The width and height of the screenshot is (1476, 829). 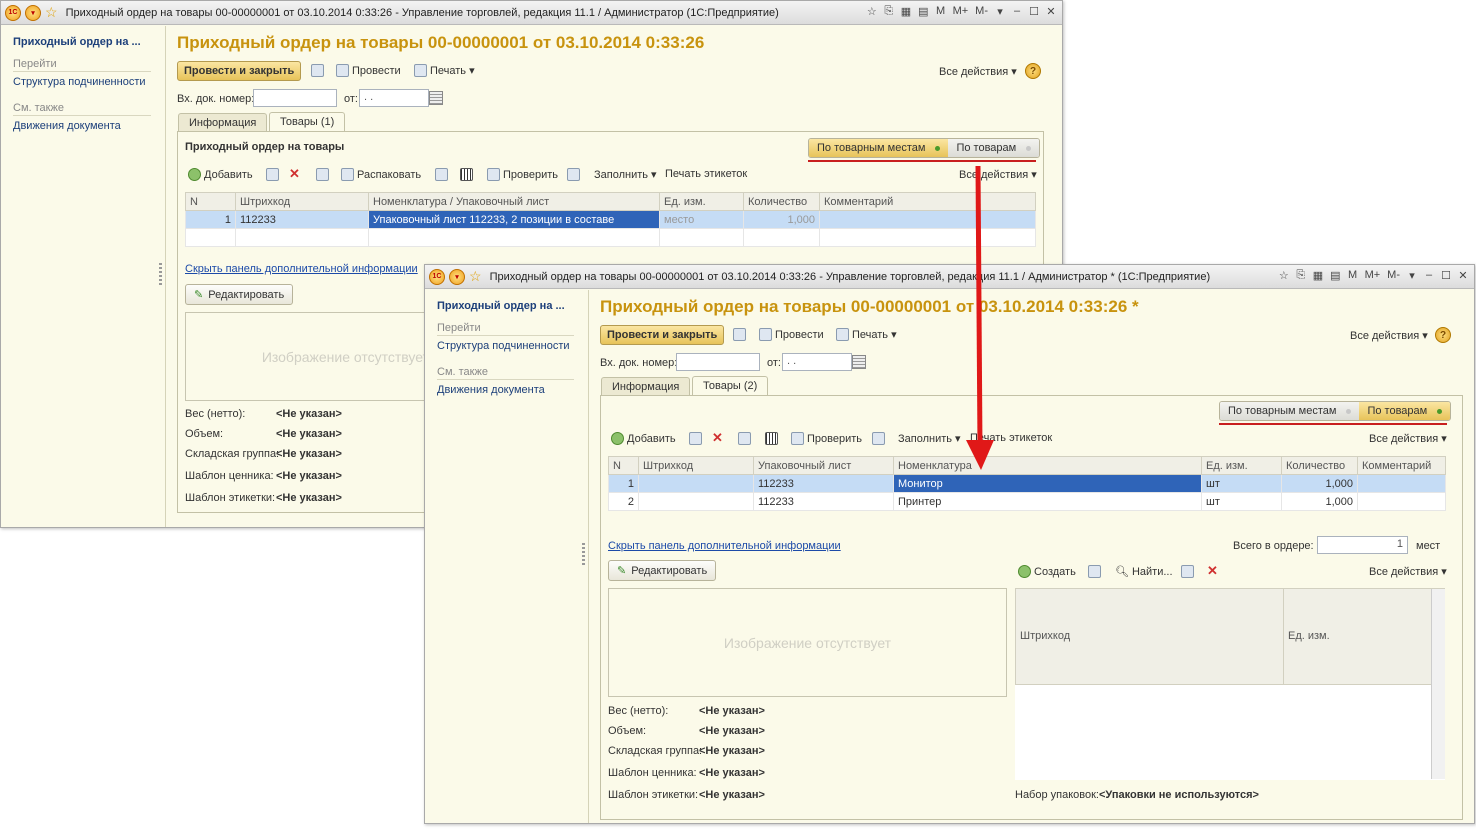 What do you see at coordinates (1438, 684) in the screenshot?
I see `vertical-scrollbar` at bounding box center [1438, 684].